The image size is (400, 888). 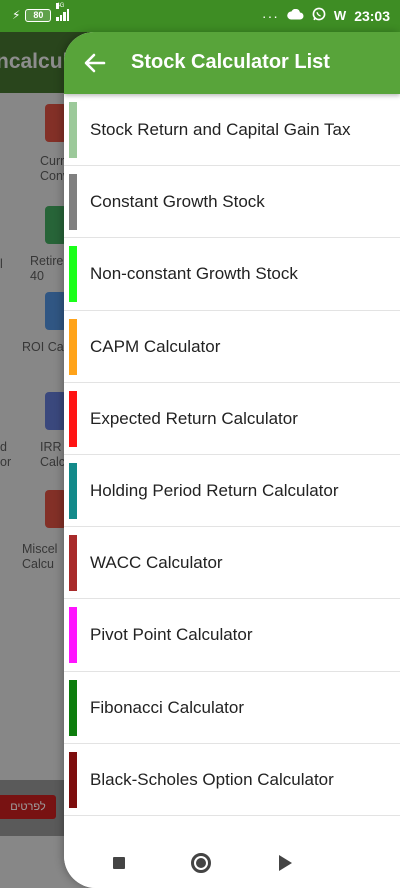 What do you see at coordinates (232, 862) in the screenshot?
I see `system-nav-bar` at bounding box center [232, 862].